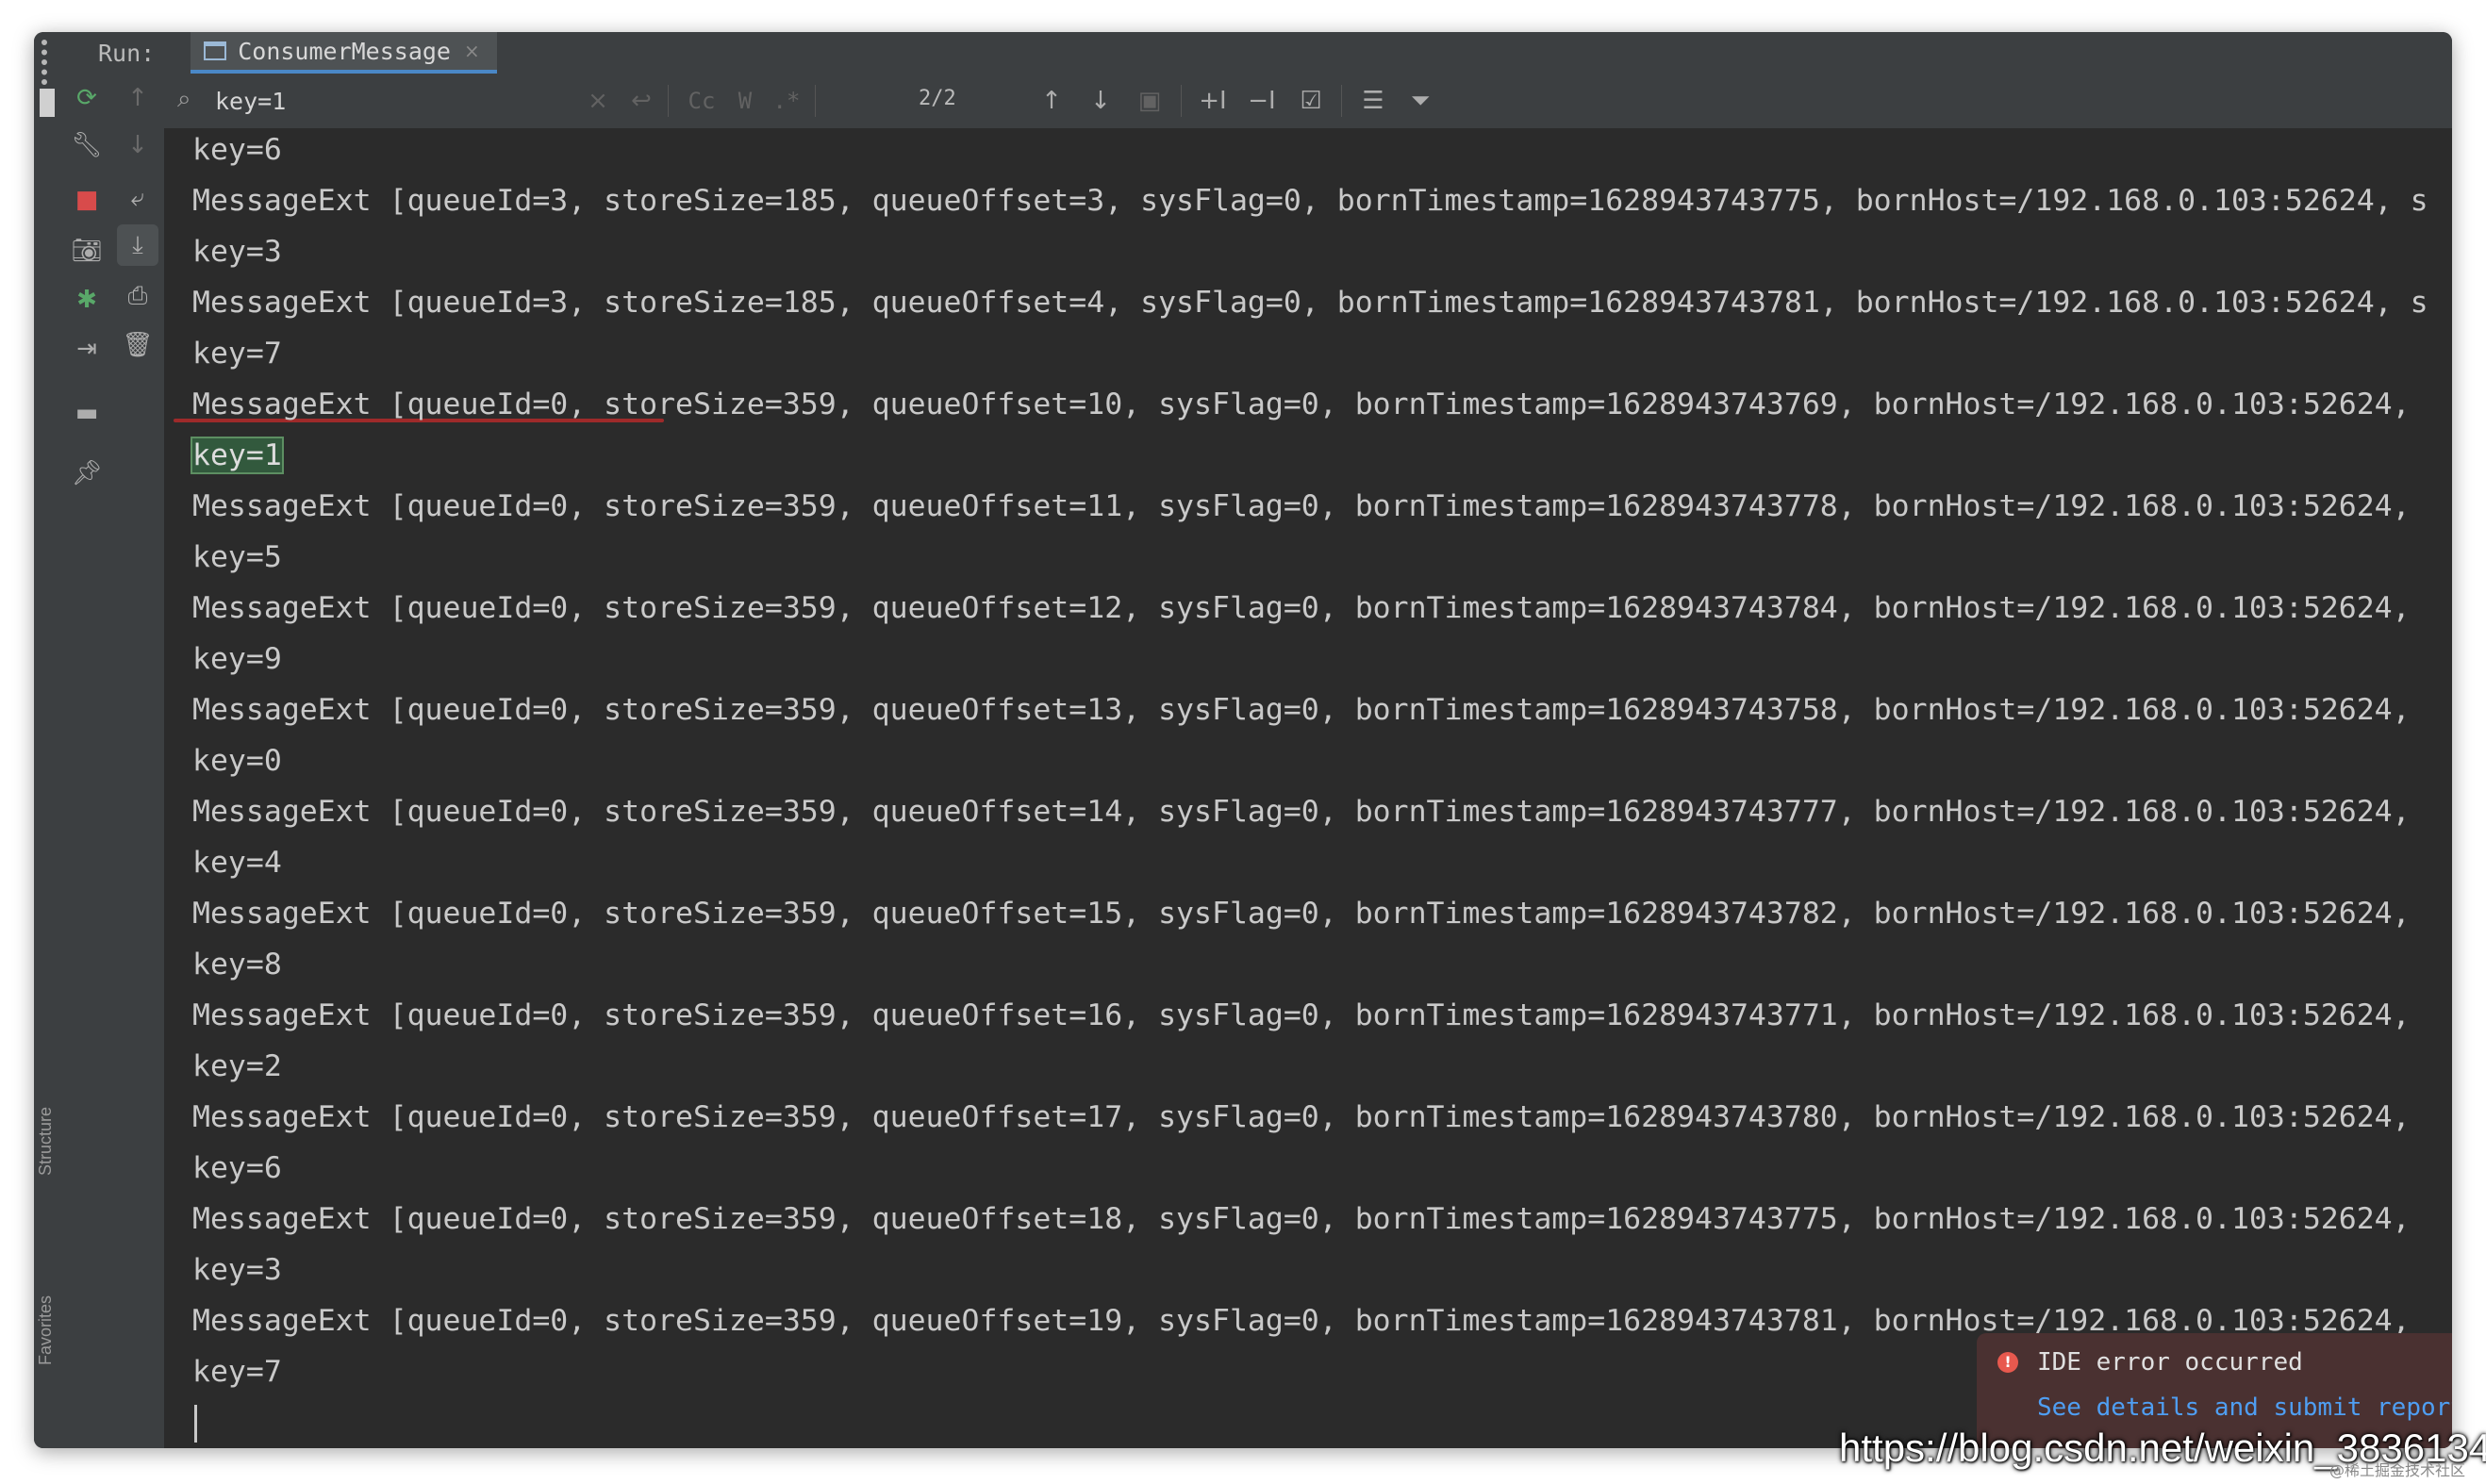 This screenshot has width=2486, height=1484. I want to click on debug-bug-icon: ✱, so click(86, 300).